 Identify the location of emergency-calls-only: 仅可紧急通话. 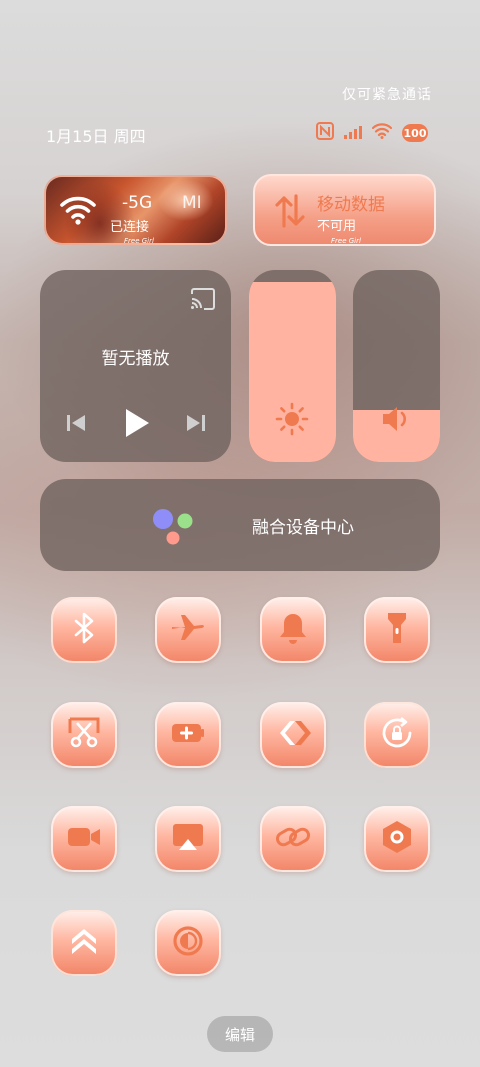
(387, 95).